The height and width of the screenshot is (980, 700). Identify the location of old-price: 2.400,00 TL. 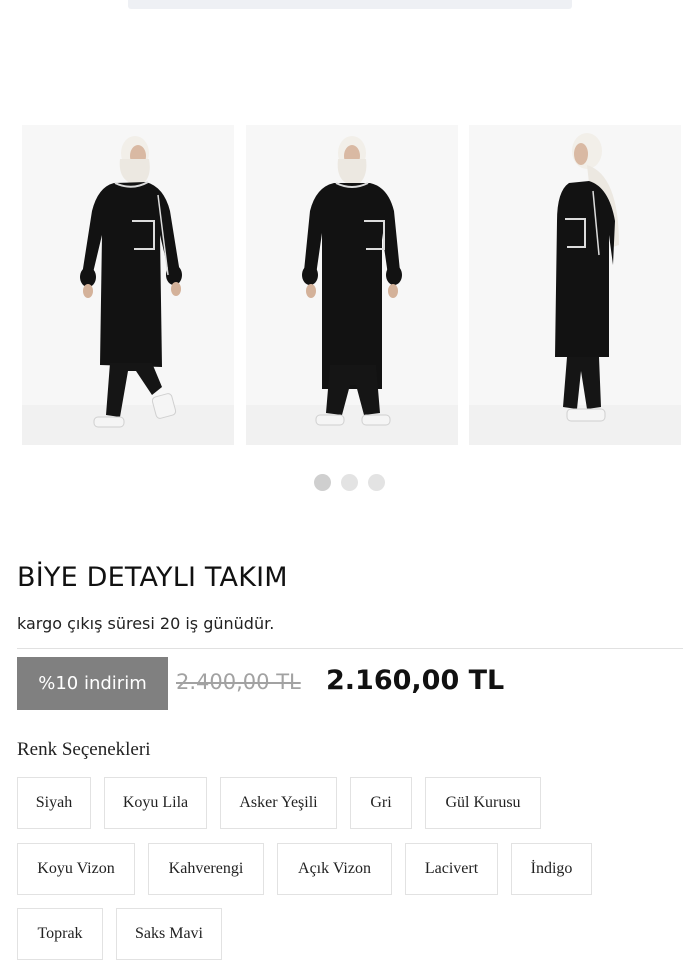
(238, 682).